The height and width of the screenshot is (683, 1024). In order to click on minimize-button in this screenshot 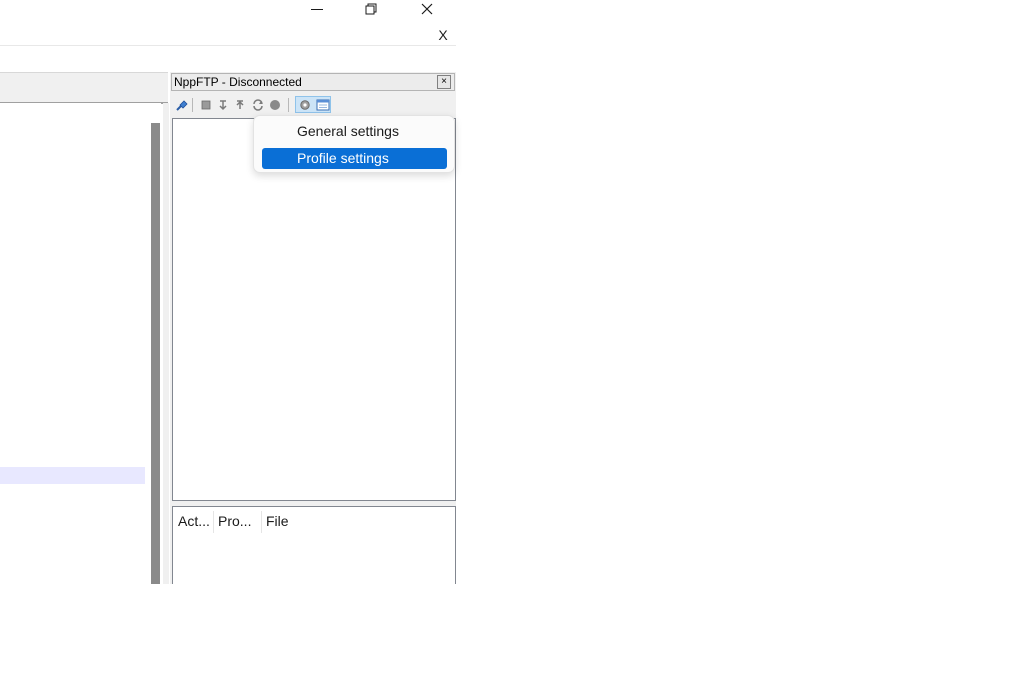, I will do `click(317, 9)`.